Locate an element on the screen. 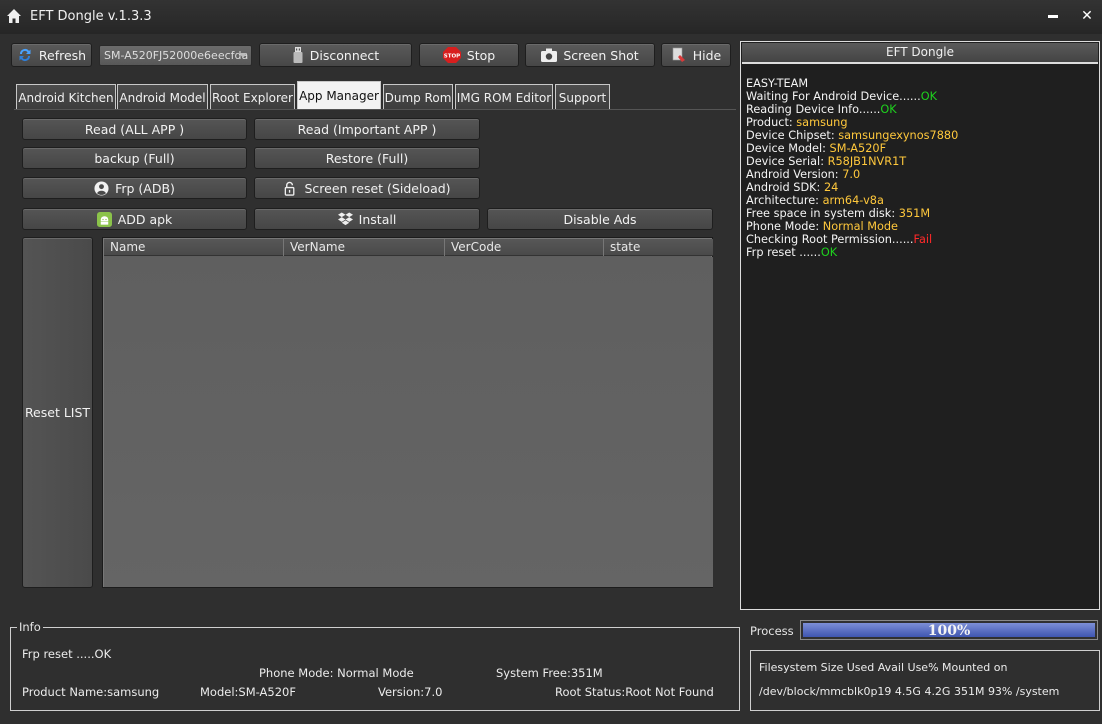 This screenshot has width=1102, height=724. disconnect-button: Disconnect is located at coordinates (335, 55).